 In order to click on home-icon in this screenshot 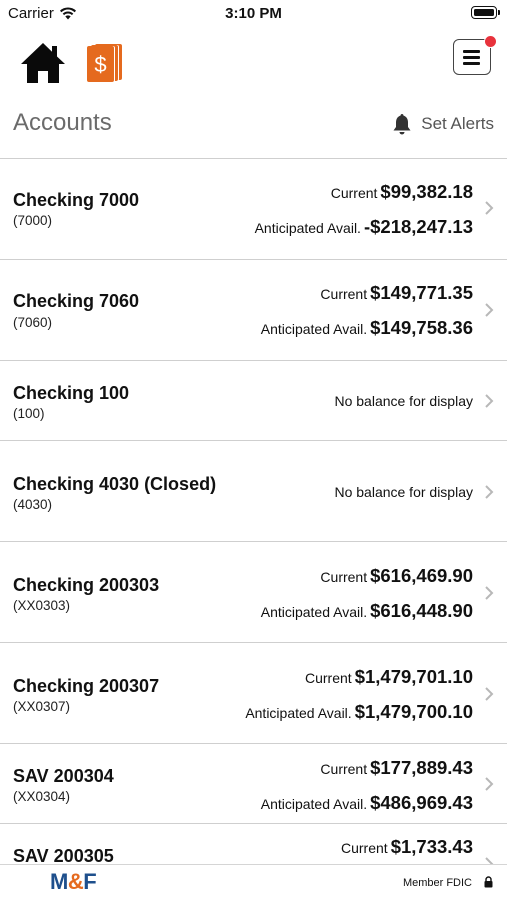, I will do `click(43, 63)`.